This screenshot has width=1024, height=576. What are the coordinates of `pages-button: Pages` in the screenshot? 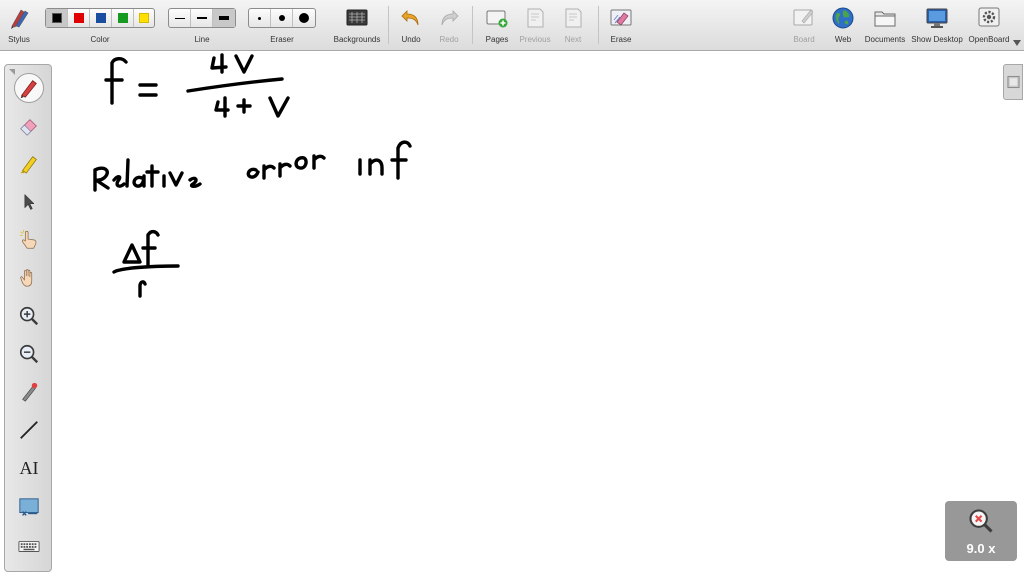 It's located at (497, 25).